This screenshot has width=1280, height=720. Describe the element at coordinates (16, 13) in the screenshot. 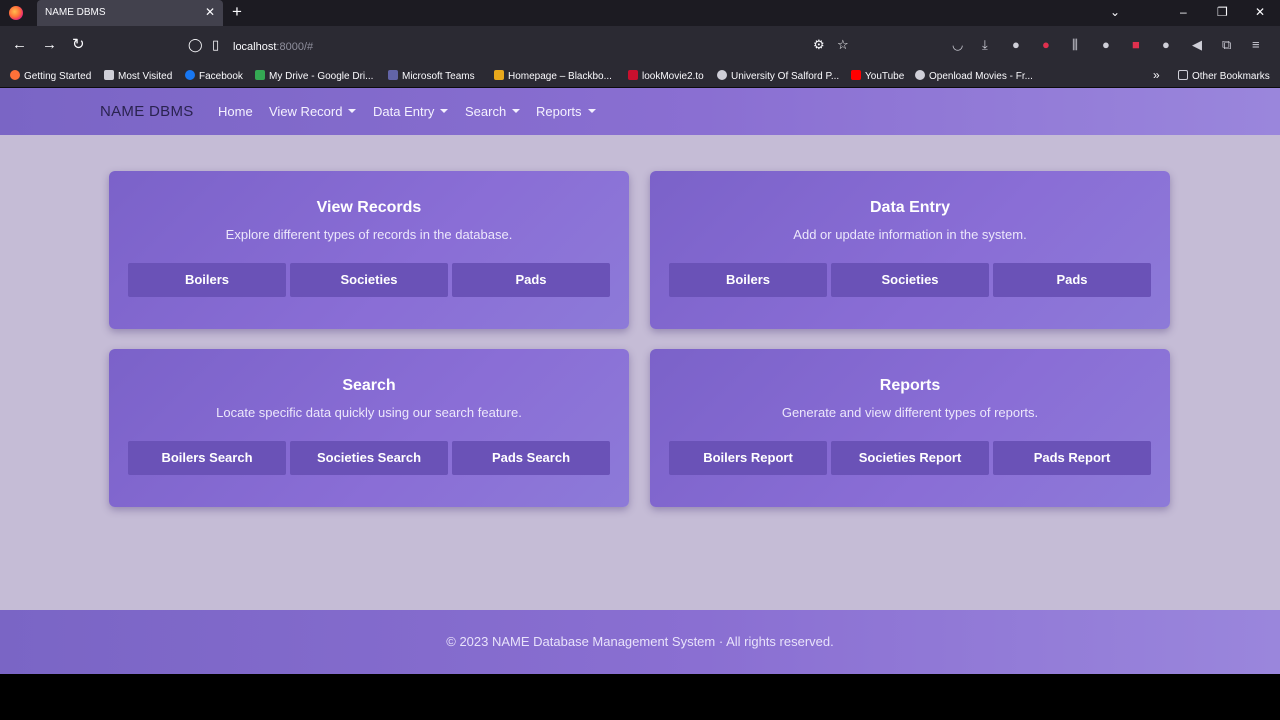

I see `firefox-logo-icon` at that location.